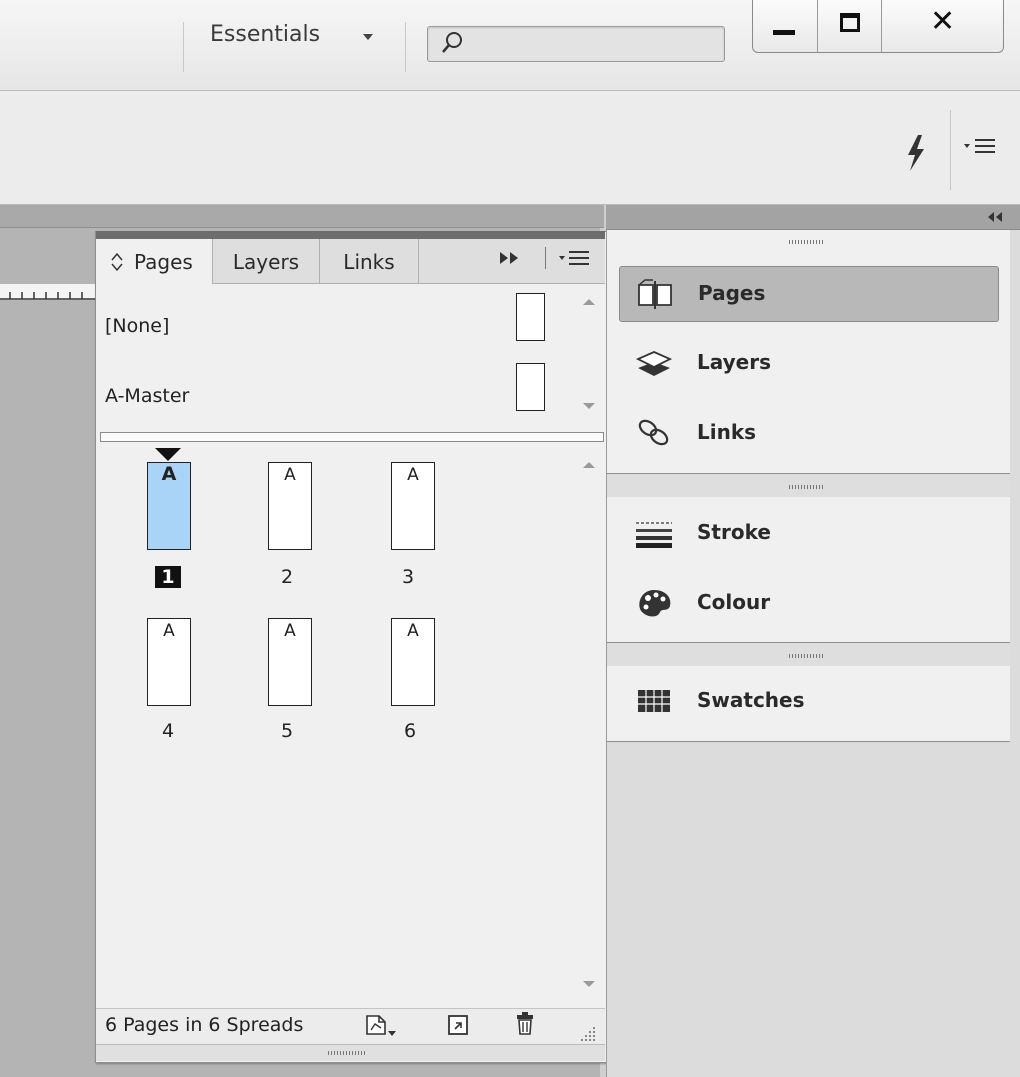 The width and height of the screenshot is (1020, 1077). Describe the element at coordinates (452, 42) in the screenshot. I see `search-icon` at that location.